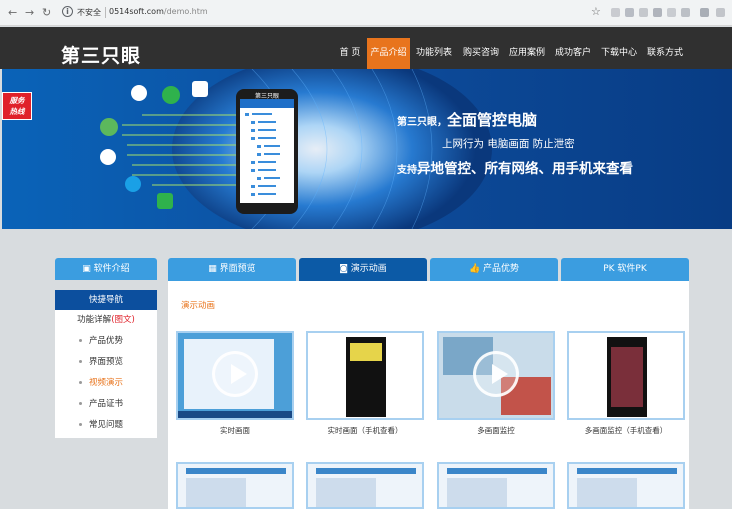 The width and height of the screenshot is (732, 509). I want to click on thumbs-up-icon: 👍, so click(476, 269).